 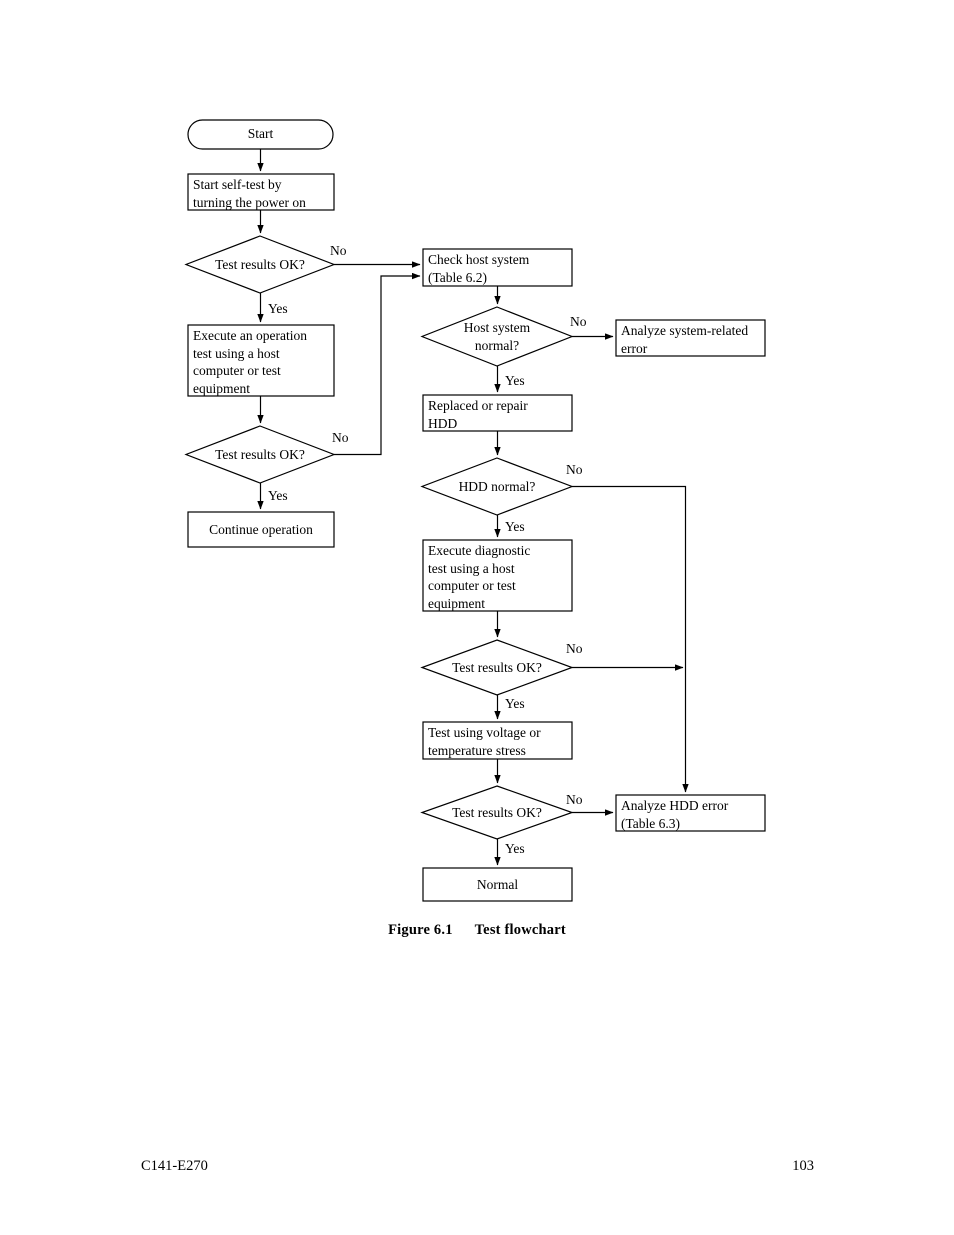 What do you see at coordinates (338, 250) in the screenshot?
I see `edge-label-no-1: No` at bounding box center [338, 250].